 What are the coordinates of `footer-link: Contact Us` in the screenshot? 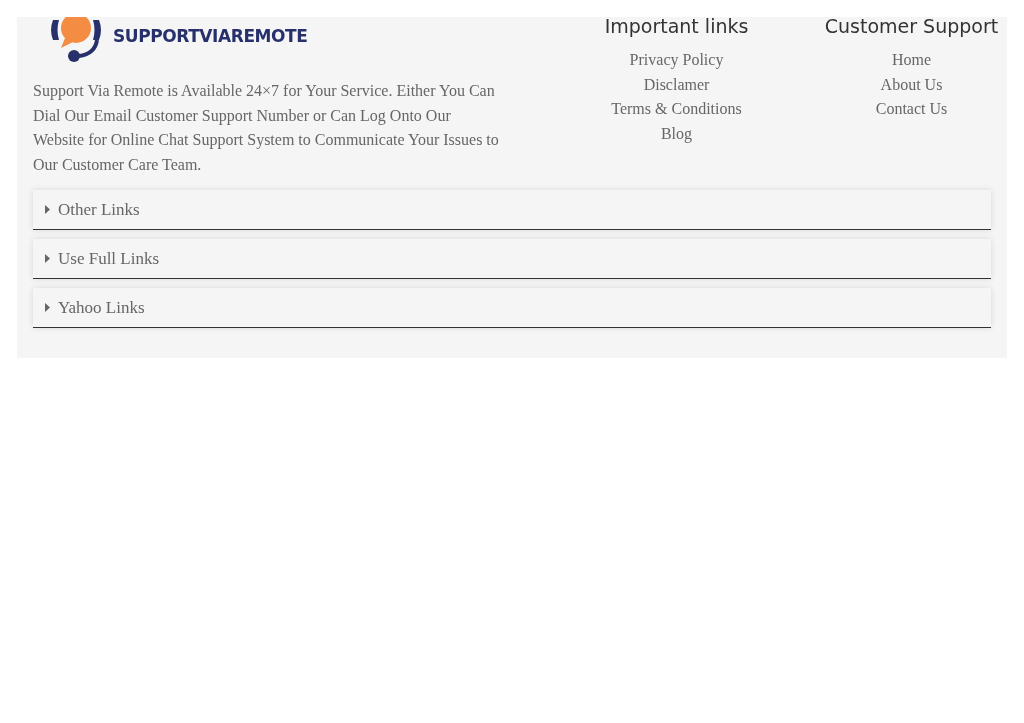 It's located at (911, 109).